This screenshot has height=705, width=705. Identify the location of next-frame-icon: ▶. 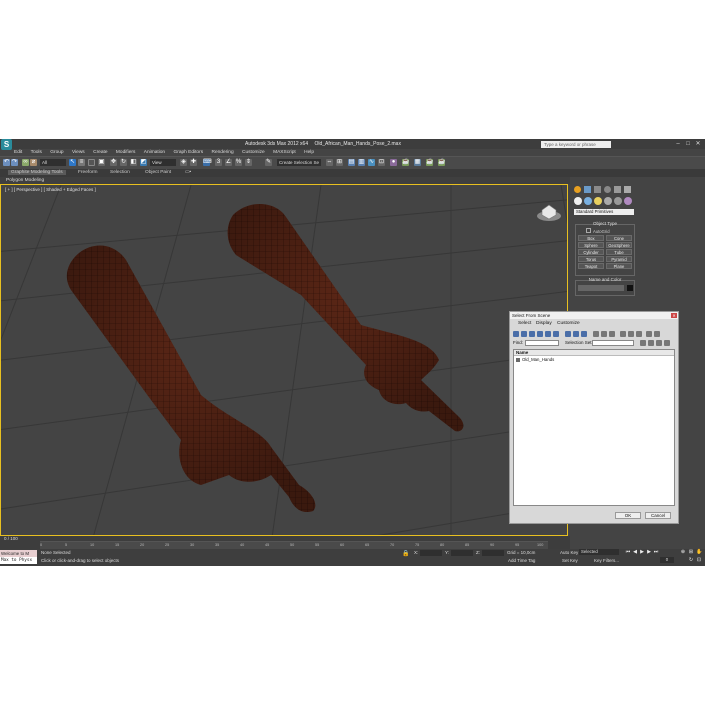
(649, 552).